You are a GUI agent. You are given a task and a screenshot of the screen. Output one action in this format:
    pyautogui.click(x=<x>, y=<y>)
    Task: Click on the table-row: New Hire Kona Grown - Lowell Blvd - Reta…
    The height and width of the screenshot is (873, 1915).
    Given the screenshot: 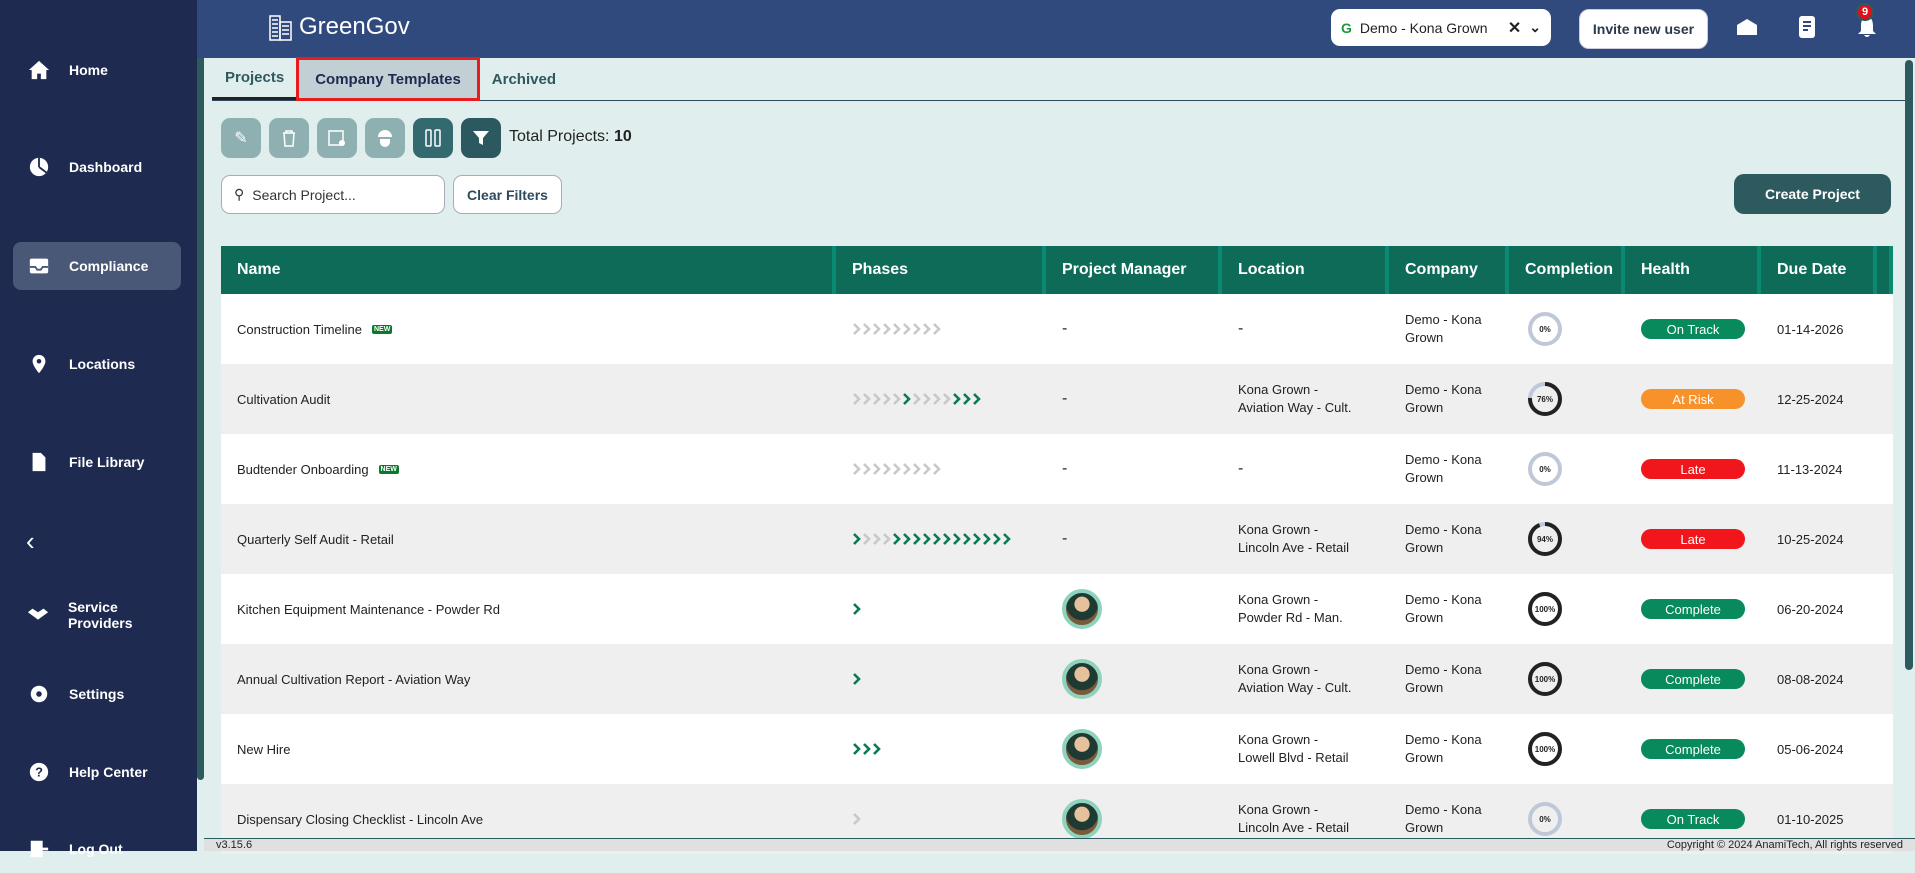 What is the action you would take?
    pyautogui.click(x=1057, y=749)
    